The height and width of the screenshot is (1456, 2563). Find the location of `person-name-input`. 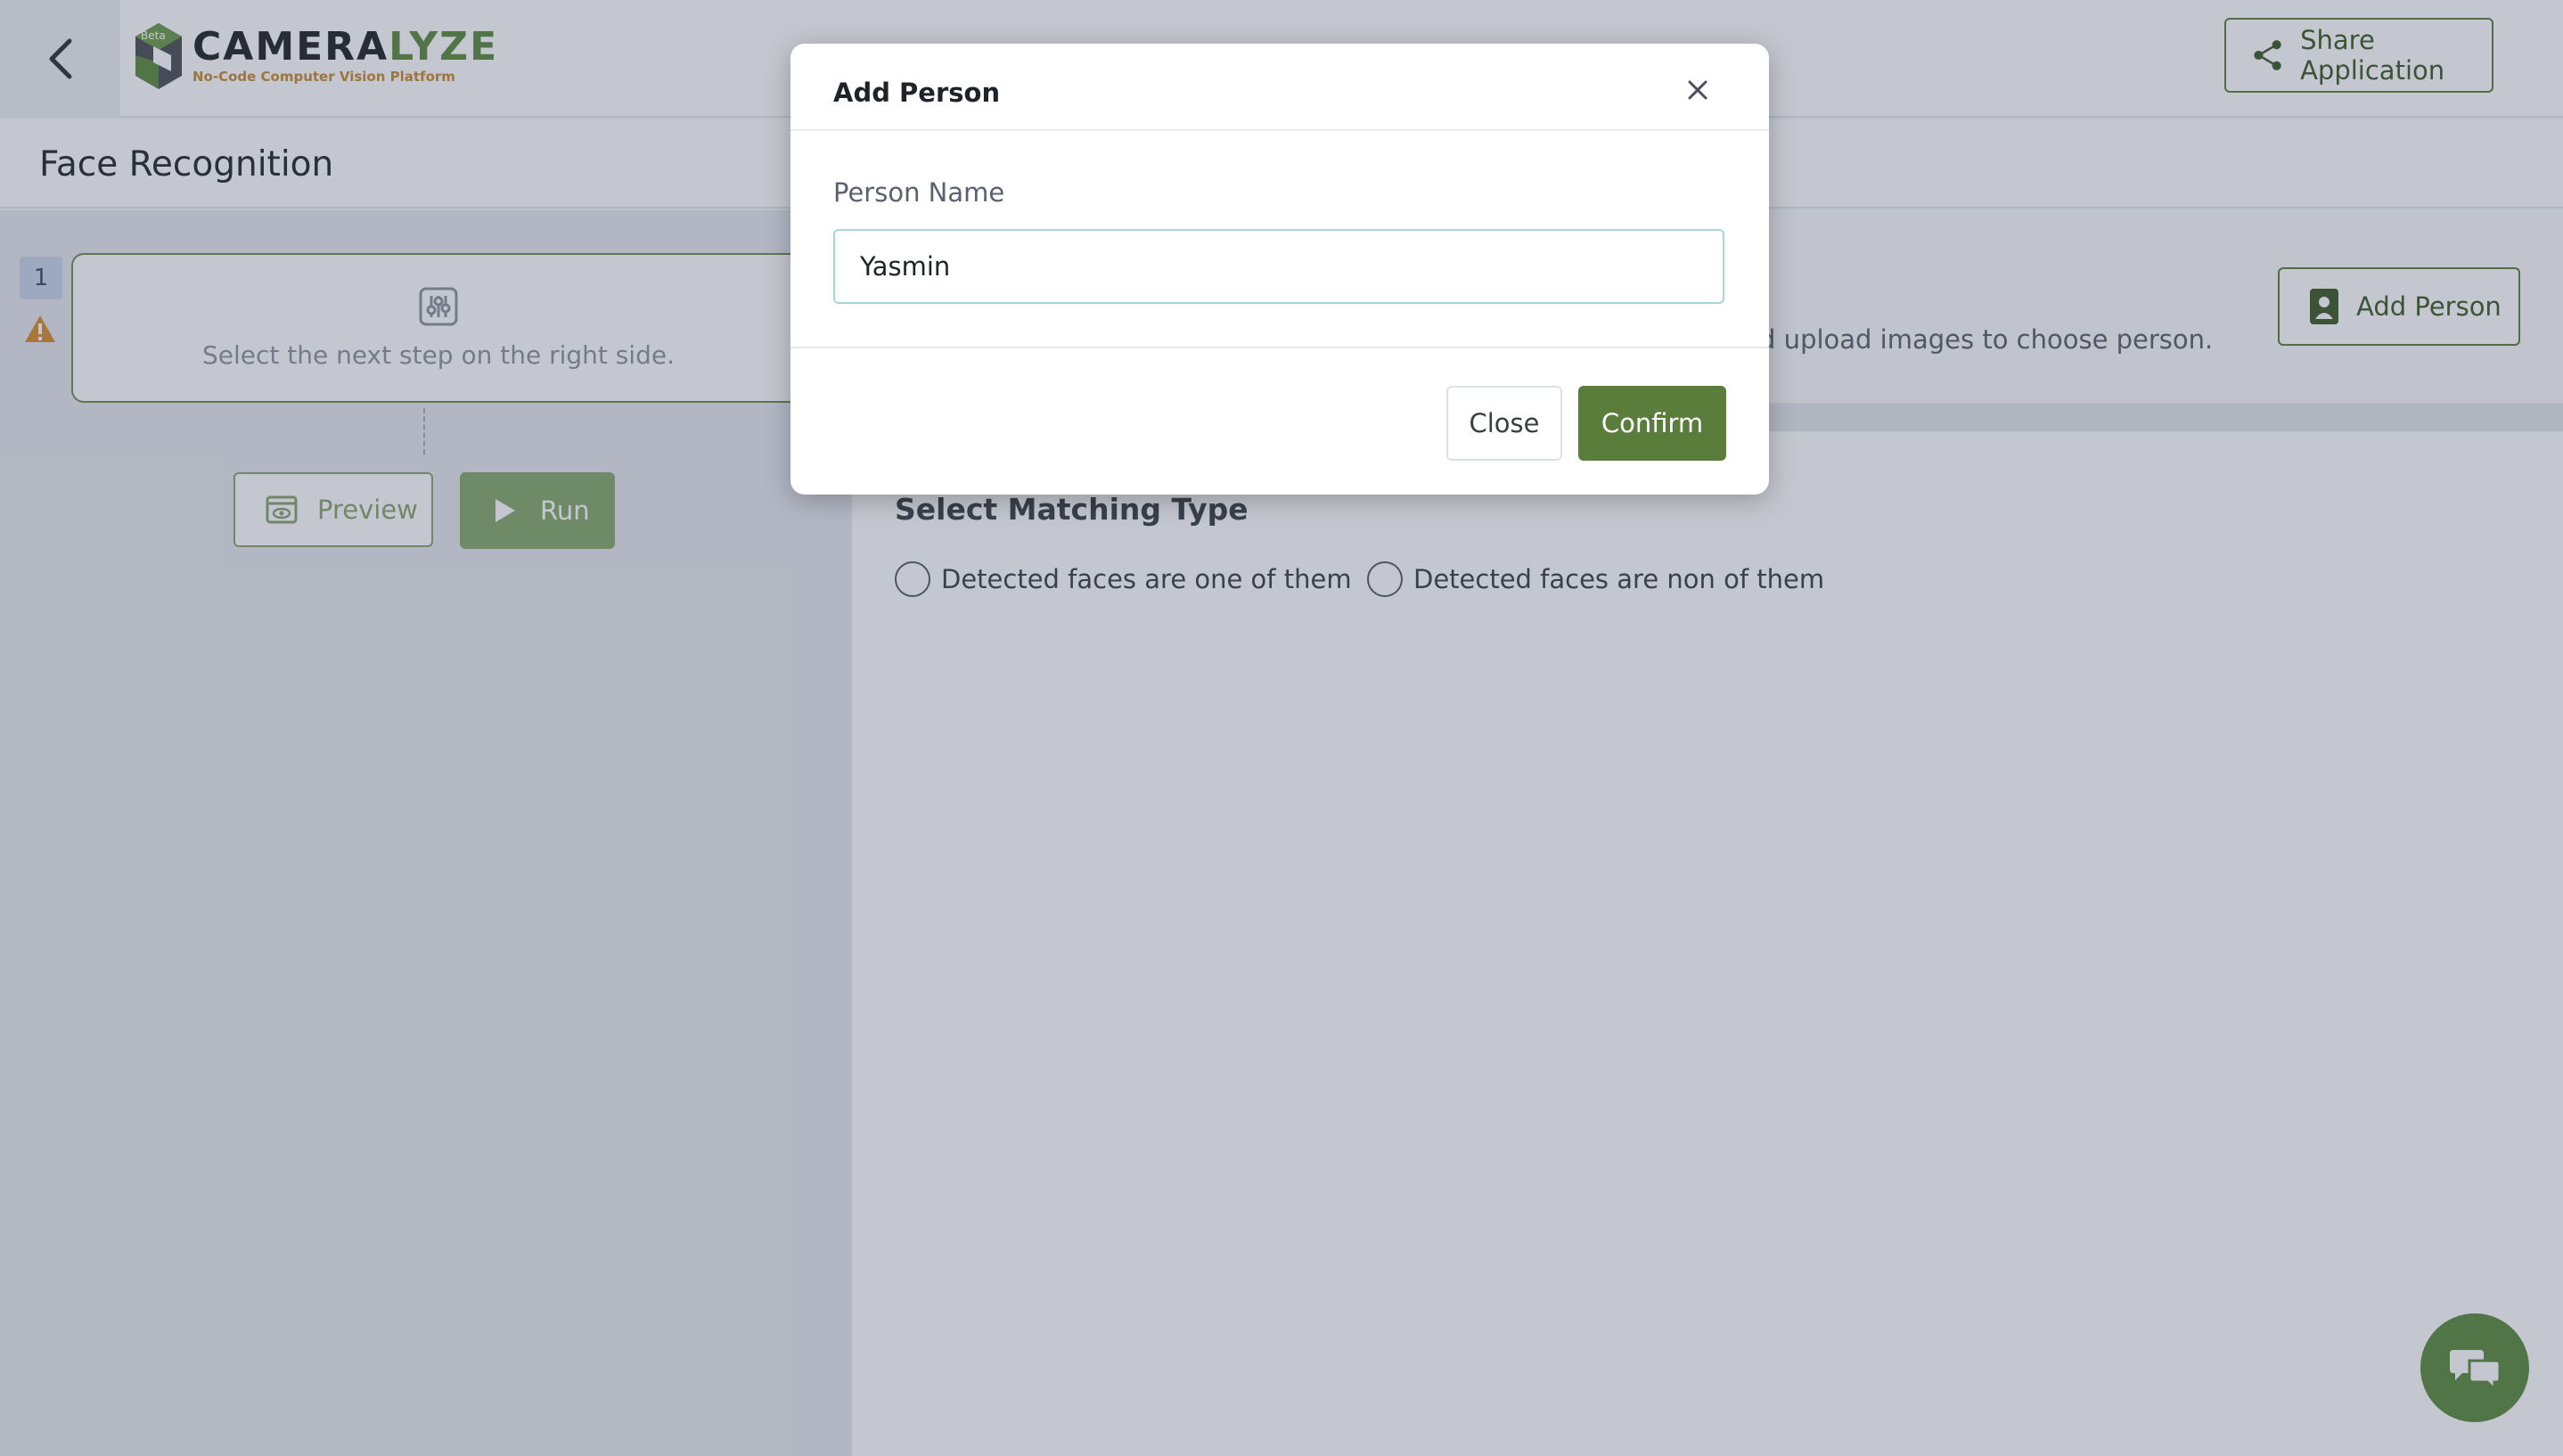

person-name-input is located at coordinates (1278, 267).